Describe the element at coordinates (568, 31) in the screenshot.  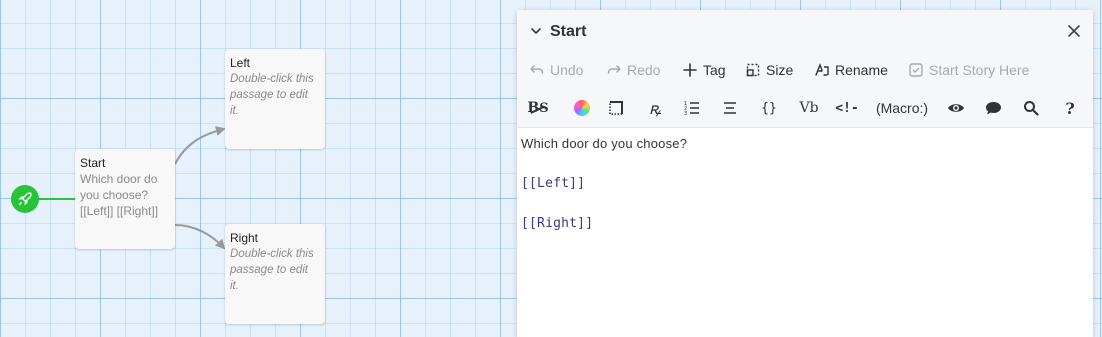
I see `dialog-title: Start` at that location.